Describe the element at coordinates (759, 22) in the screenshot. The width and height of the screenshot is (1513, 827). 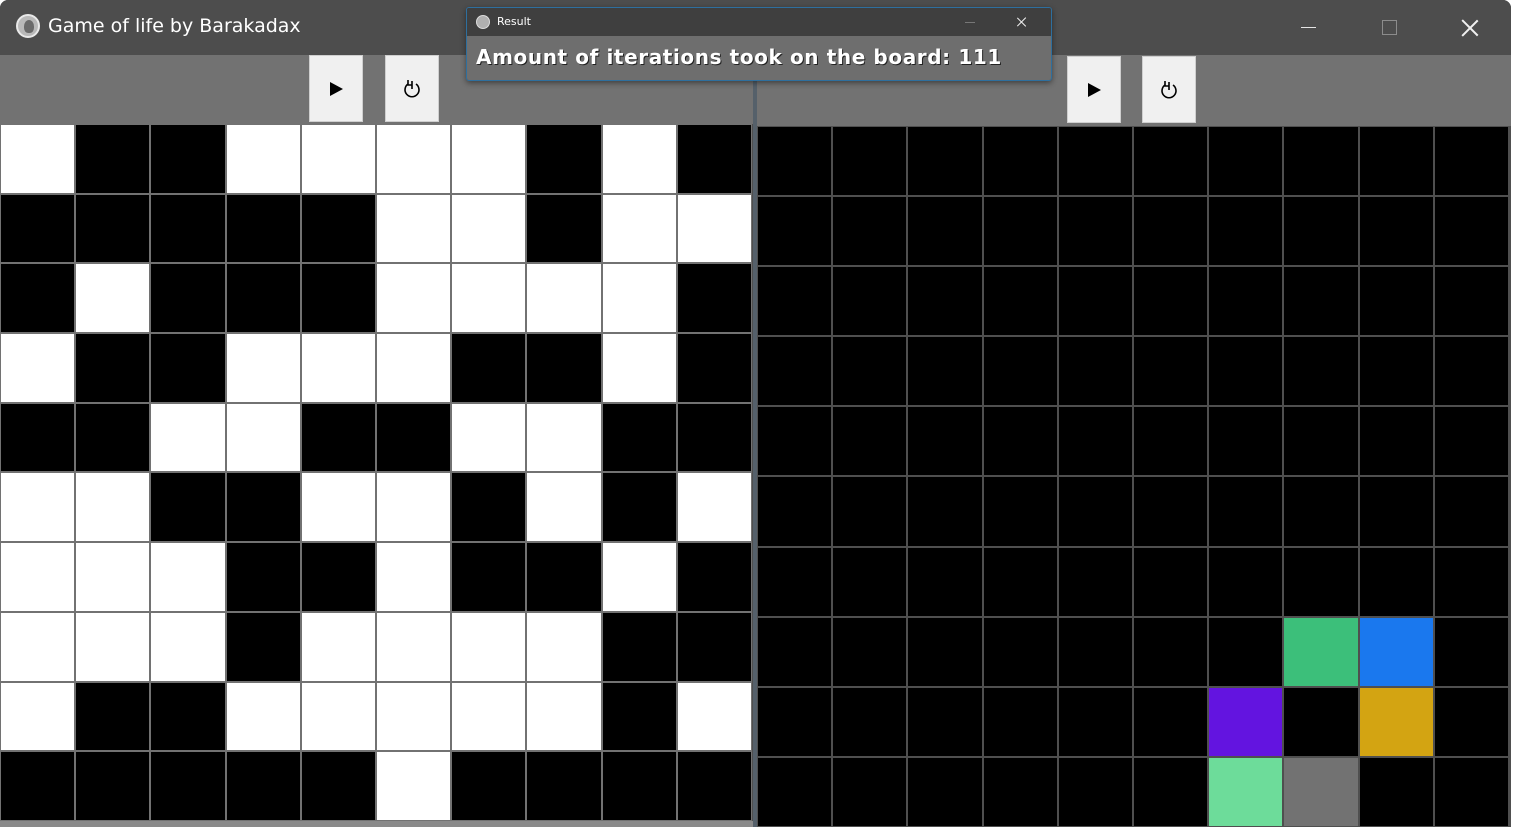
I see `dialog-title-bar: Result` at that location.